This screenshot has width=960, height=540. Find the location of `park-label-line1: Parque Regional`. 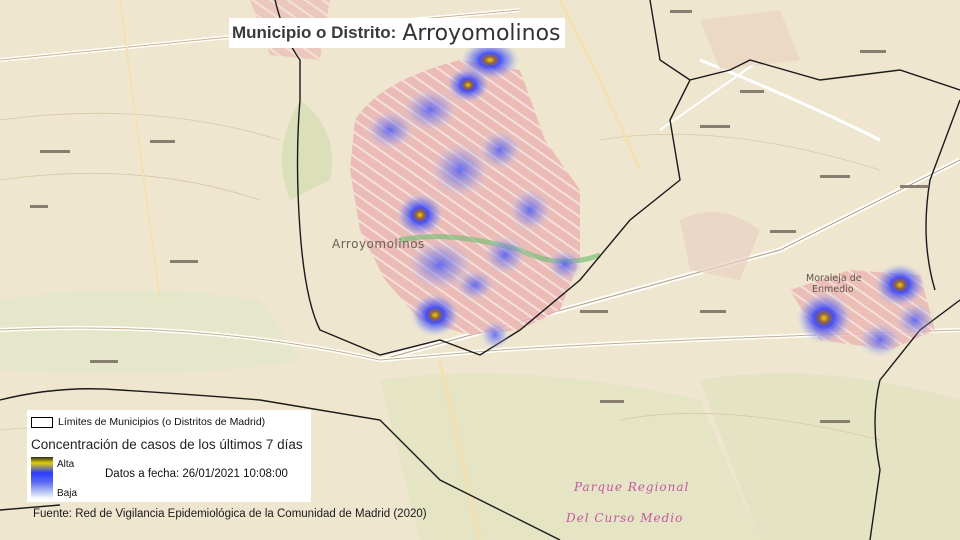

park-label-line1: Parque Regional is located at coordinates (631, 487).